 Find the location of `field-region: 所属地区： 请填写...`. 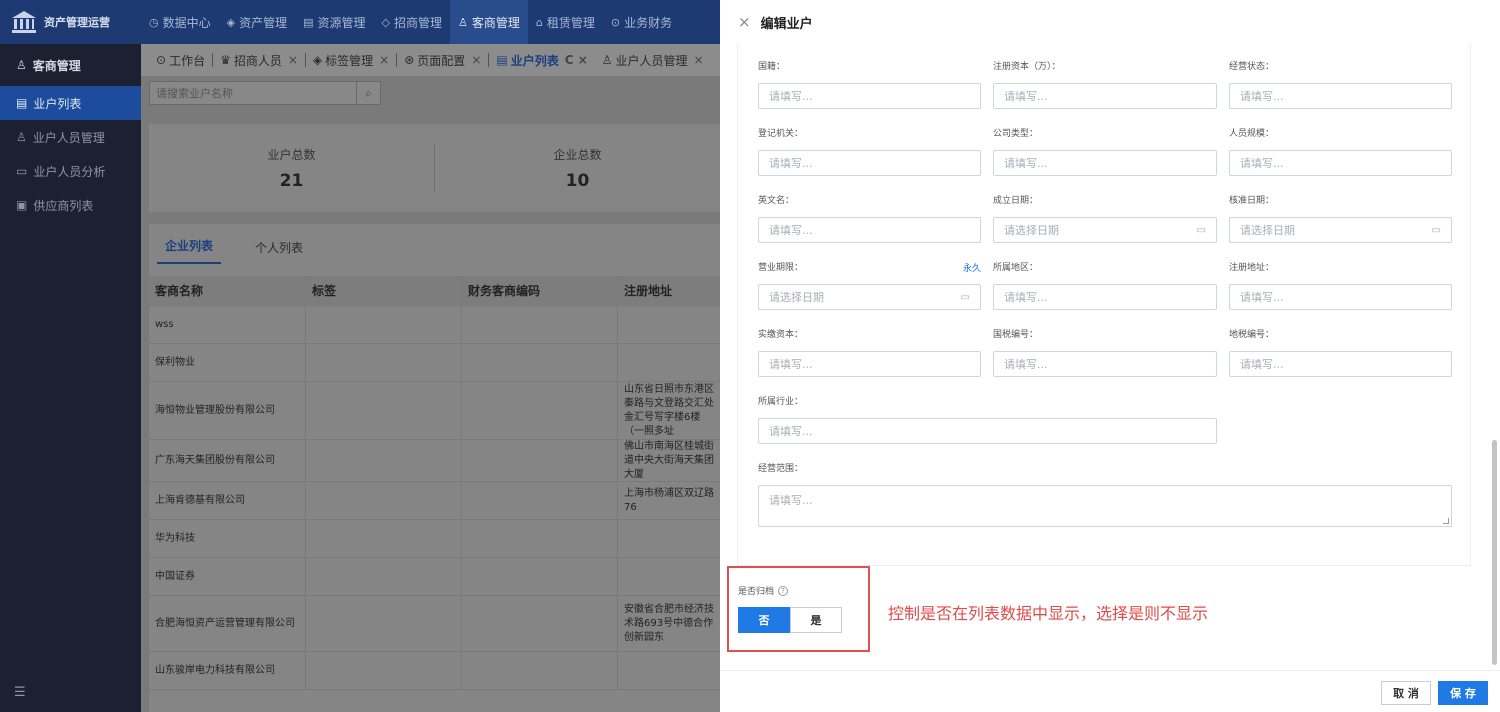

field-region: 所属地区： 请填写... is located at coordinates (1105, 285).